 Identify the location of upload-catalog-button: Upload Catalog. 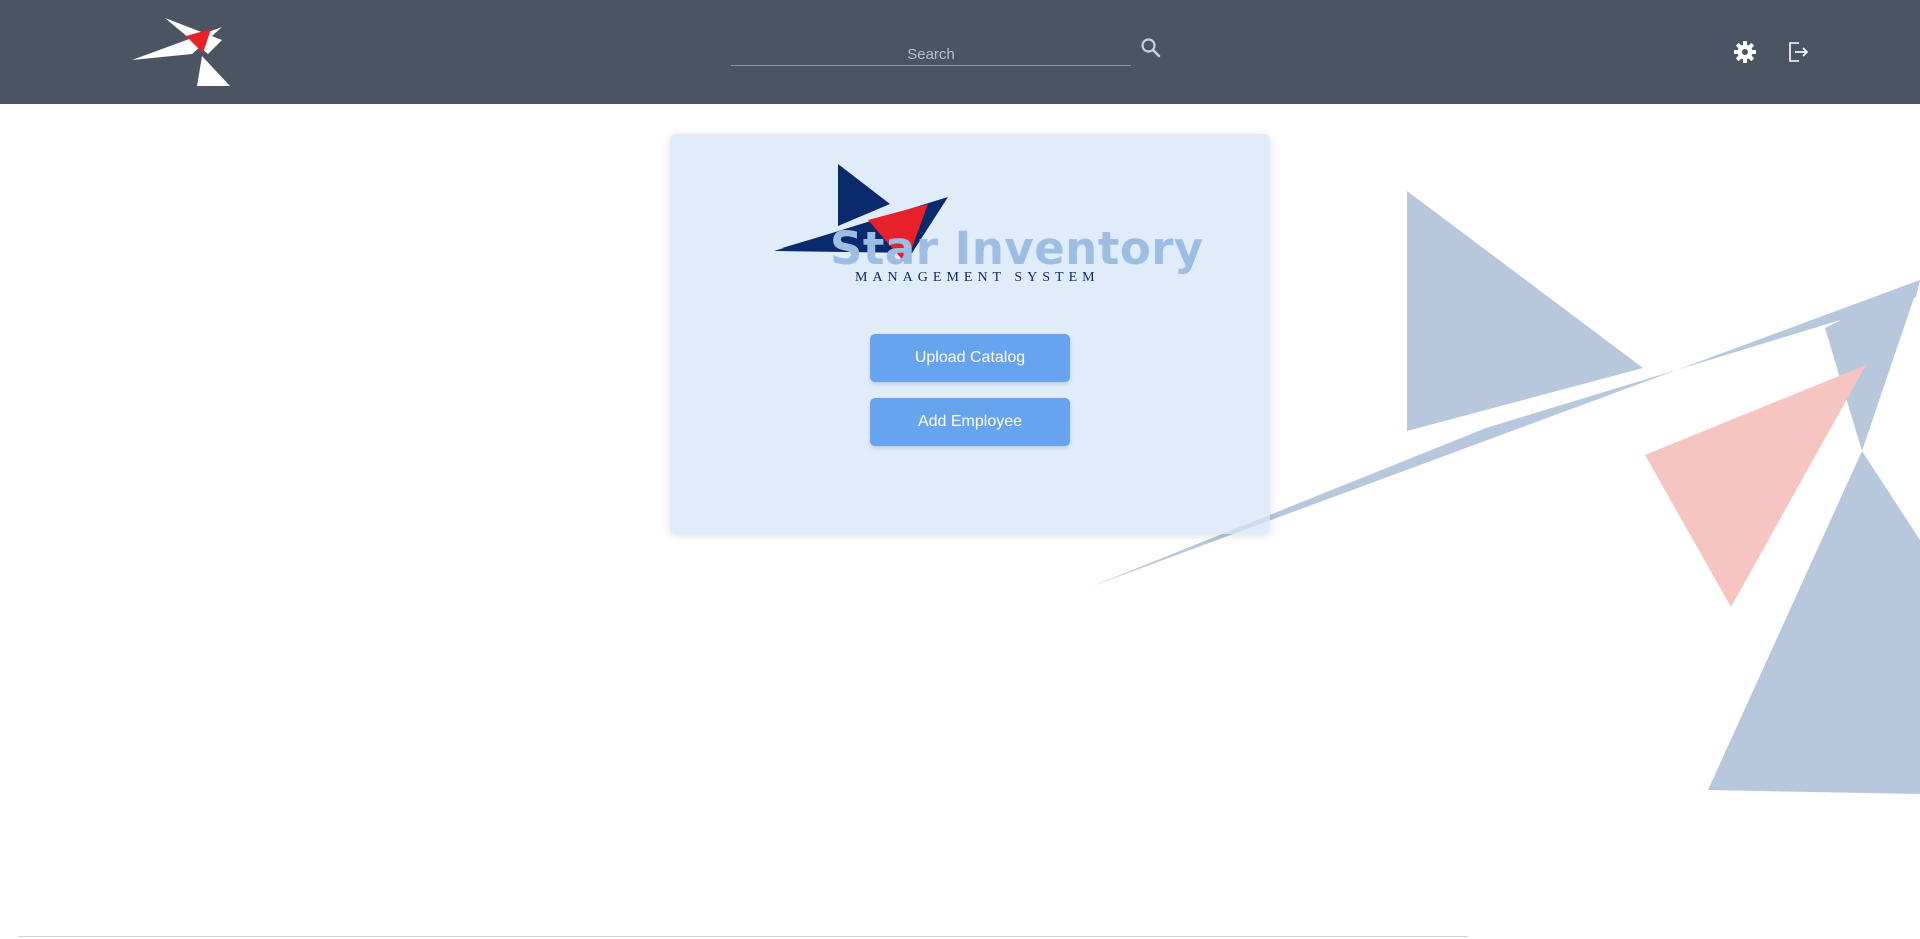
(970, 358).